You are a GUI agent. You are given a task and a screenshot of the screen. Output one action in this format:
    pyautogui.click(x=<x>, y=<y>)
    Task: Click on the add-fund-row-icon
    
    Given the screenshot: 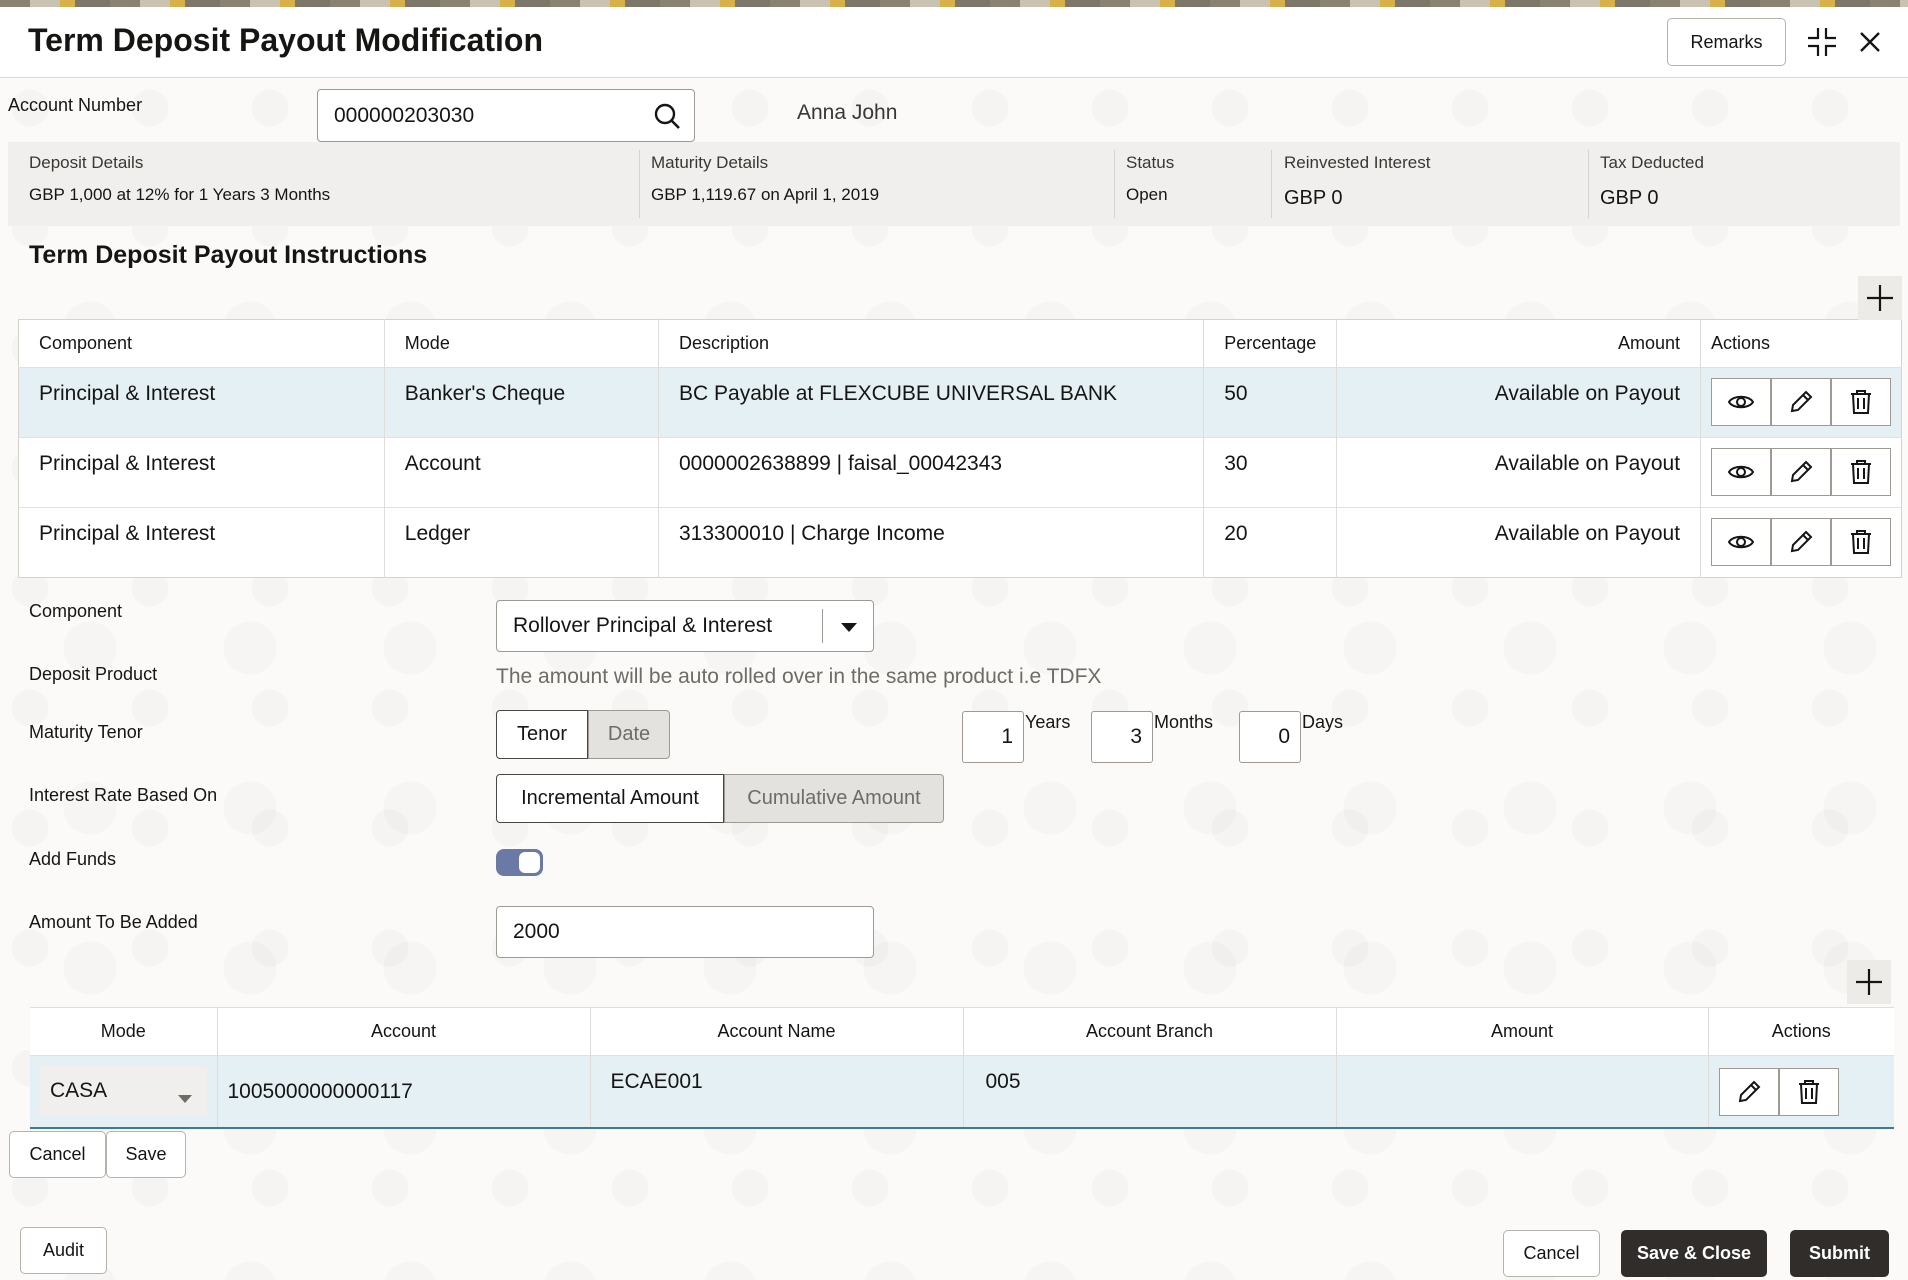 What is the action you would take?
    pyautogui.click(x=1869, y=982)
    